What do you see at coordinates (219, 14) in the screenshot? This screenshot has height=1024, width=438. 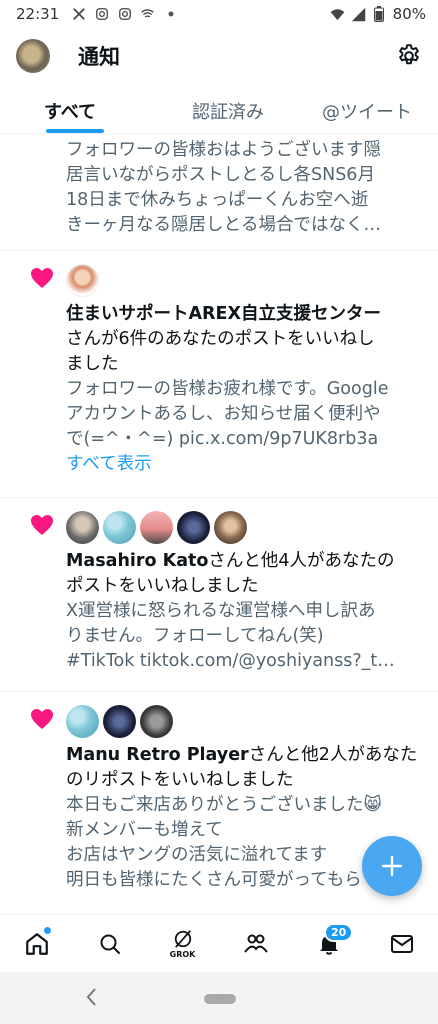 I see `status-bar: 22:31 80%` at bounding box center [219, 14].